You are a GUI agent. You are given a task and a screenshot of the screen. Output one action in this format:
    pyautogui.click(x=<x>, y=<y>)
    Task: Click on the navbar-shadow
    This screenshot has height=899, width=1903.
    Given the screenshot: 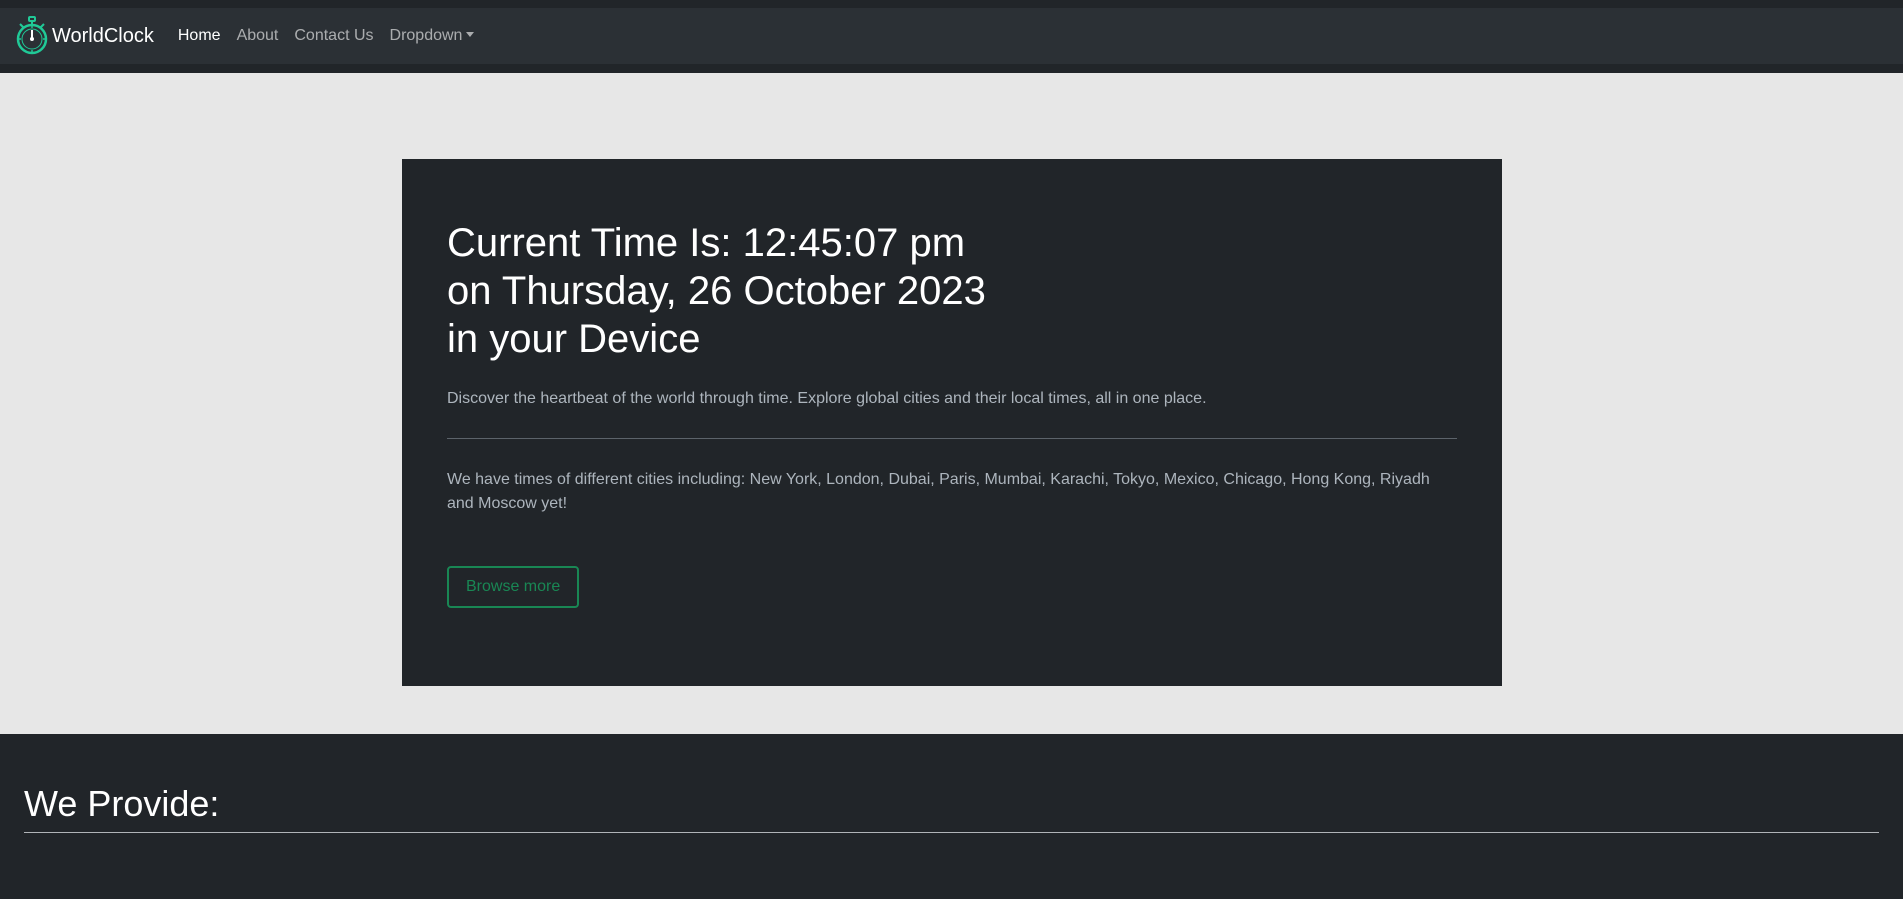 What is the action you would take?
    pyautogui.click(x=951, y=68)
    